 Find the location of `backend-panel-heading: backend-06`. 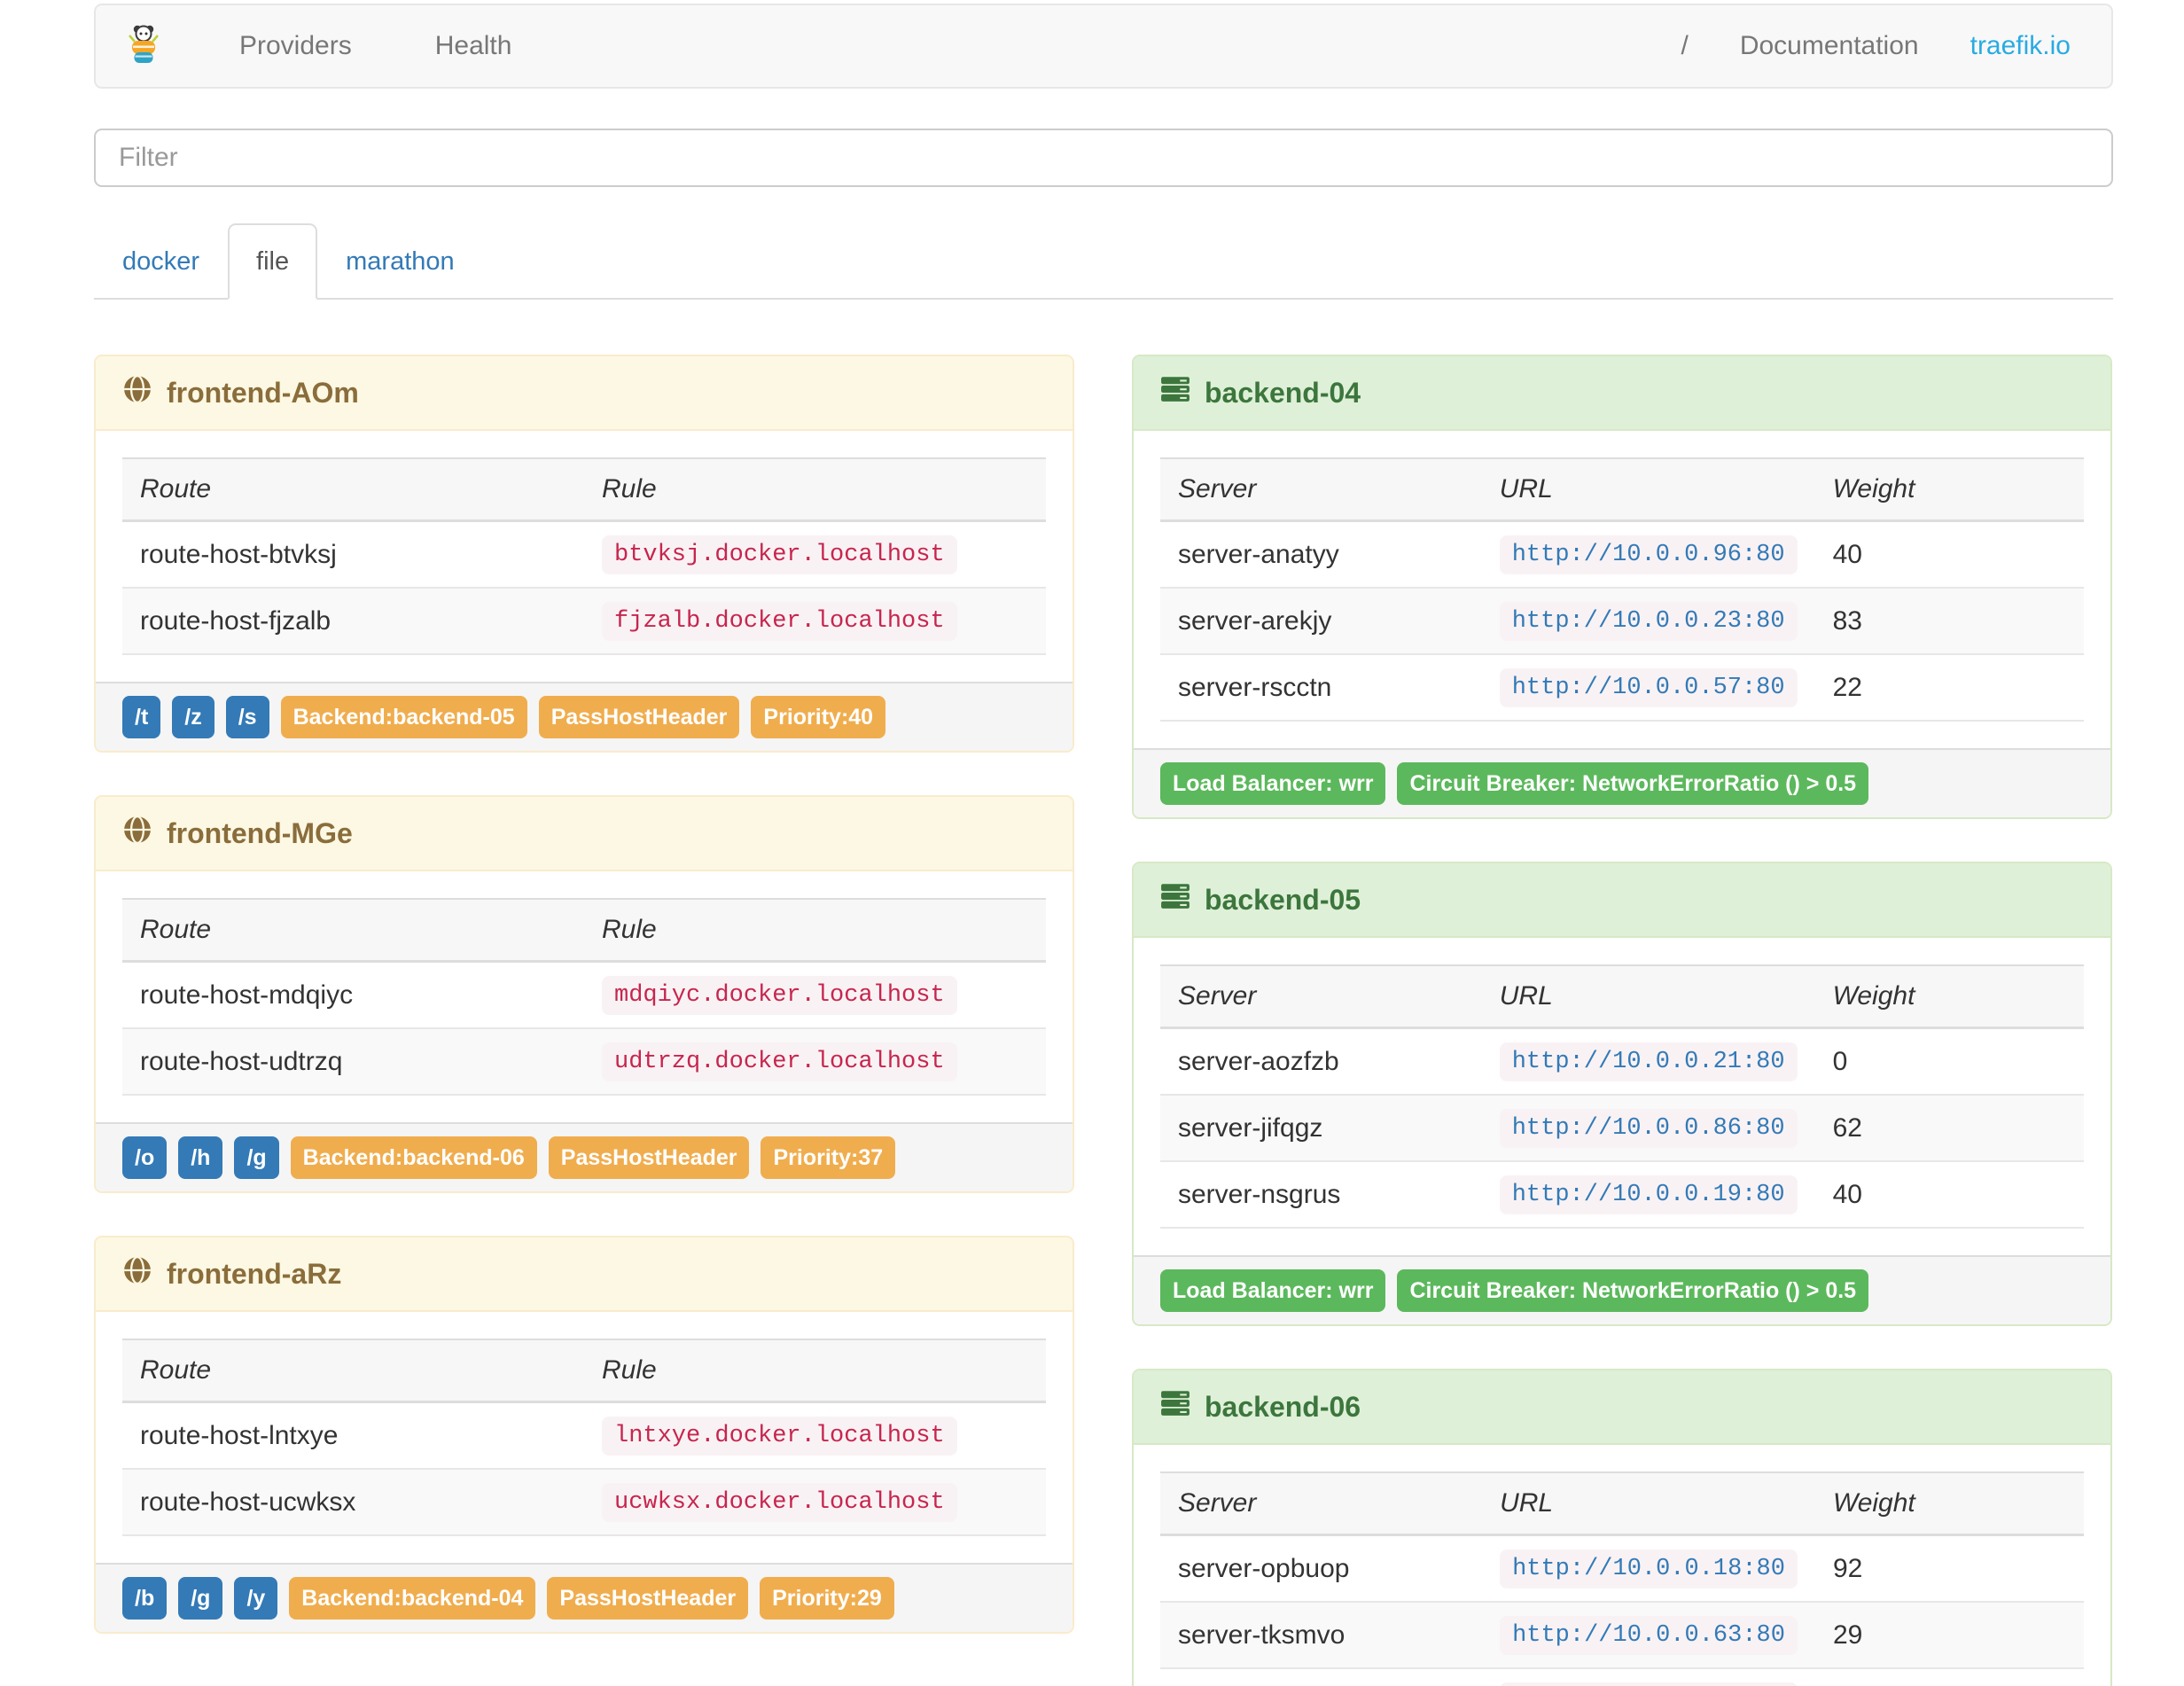

backend-panel-heading: backend-06 is located at coordinates (1622, 1407).